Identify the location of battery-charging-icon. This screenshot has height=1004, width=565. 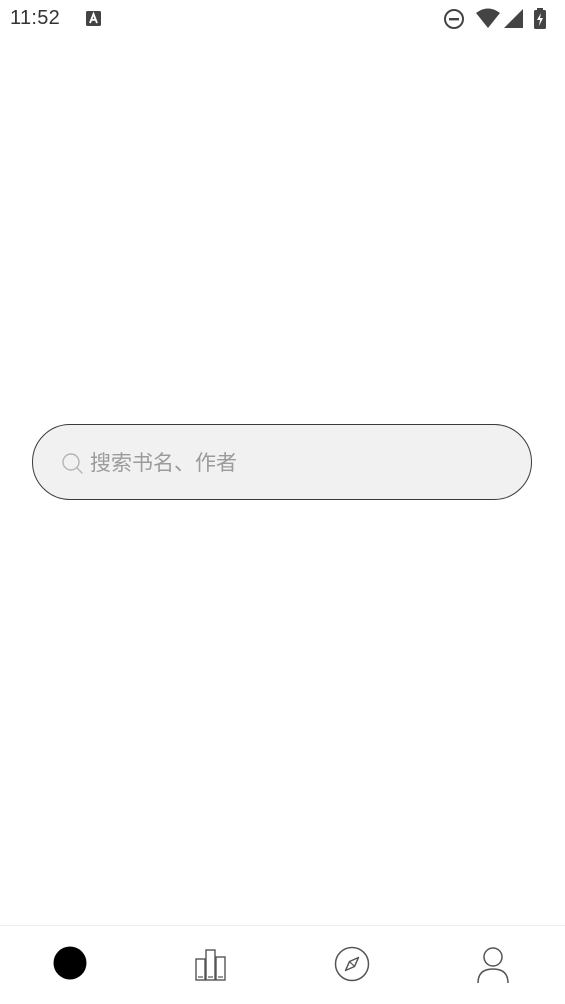
(540, 18).